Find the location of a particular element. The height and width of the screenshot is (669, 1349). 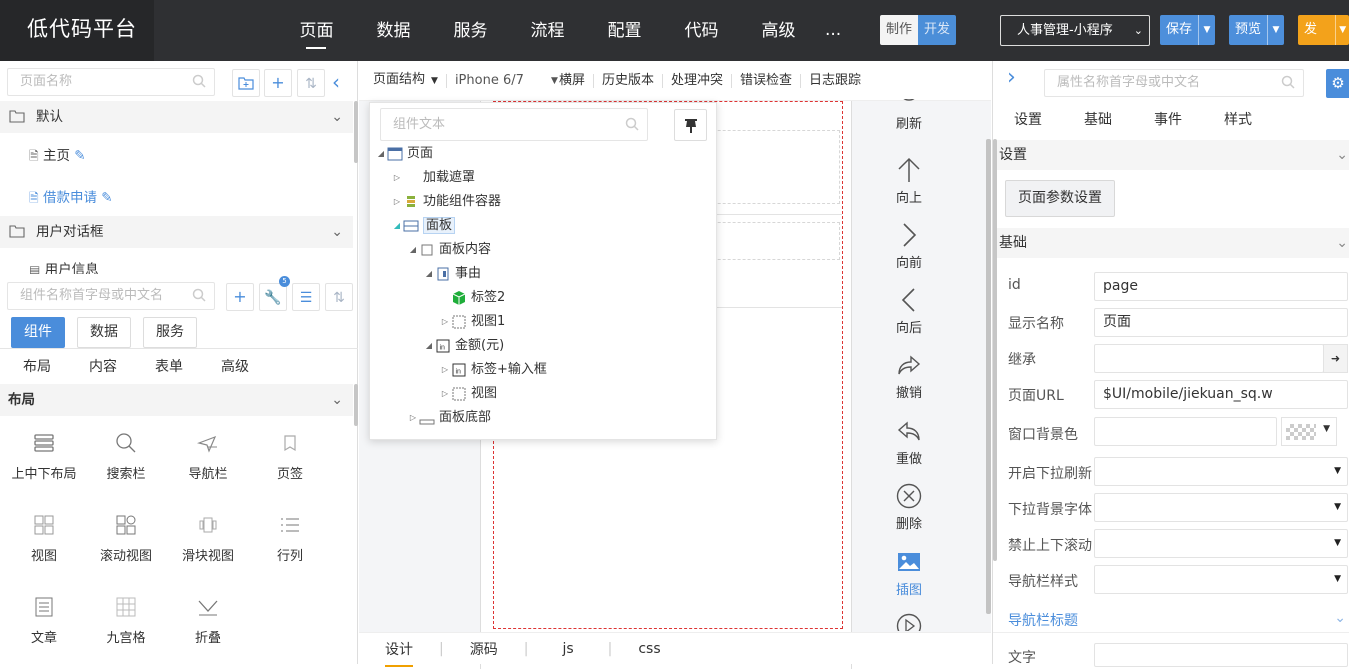

prop-bgcolor-input is located at coordinates (1185, 431).